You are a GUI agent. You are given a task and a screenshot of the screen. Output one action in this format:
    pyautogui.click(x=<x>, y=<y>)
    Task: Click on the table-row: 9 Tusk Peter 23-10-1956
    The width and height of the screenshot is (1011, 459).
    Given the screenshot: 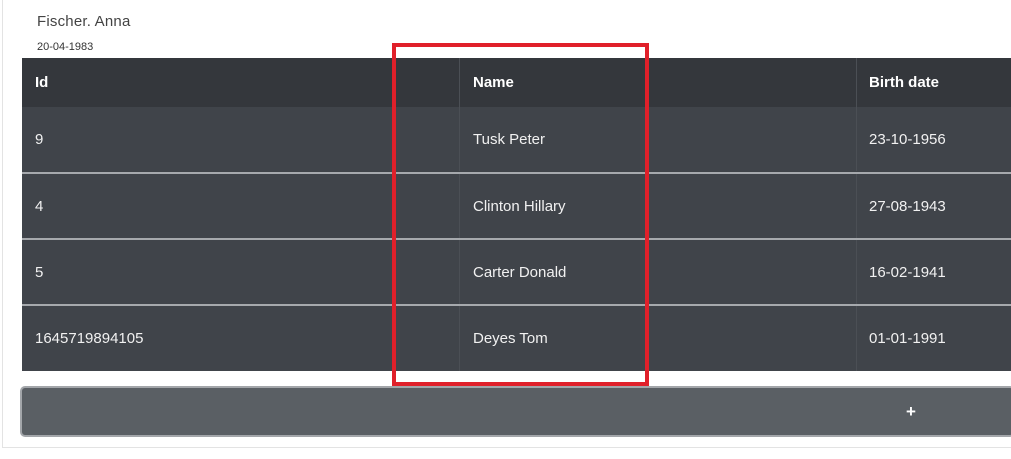 What is the action you would take?
    pyautogui.click(x=516, y=139)
    